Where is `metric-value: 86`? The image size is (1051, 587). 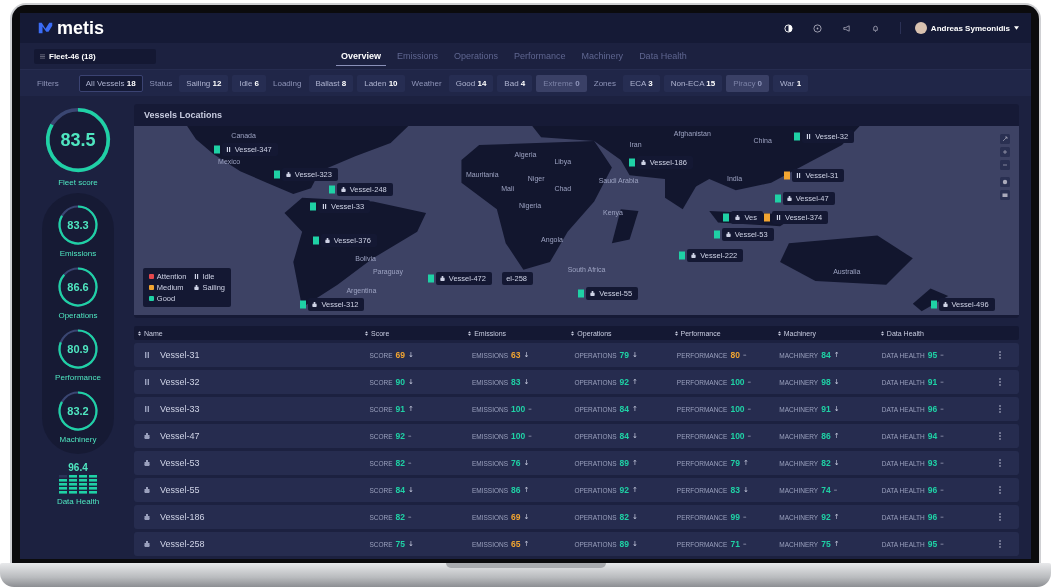 metric-value: 86 is located at coordinates (826, 436).